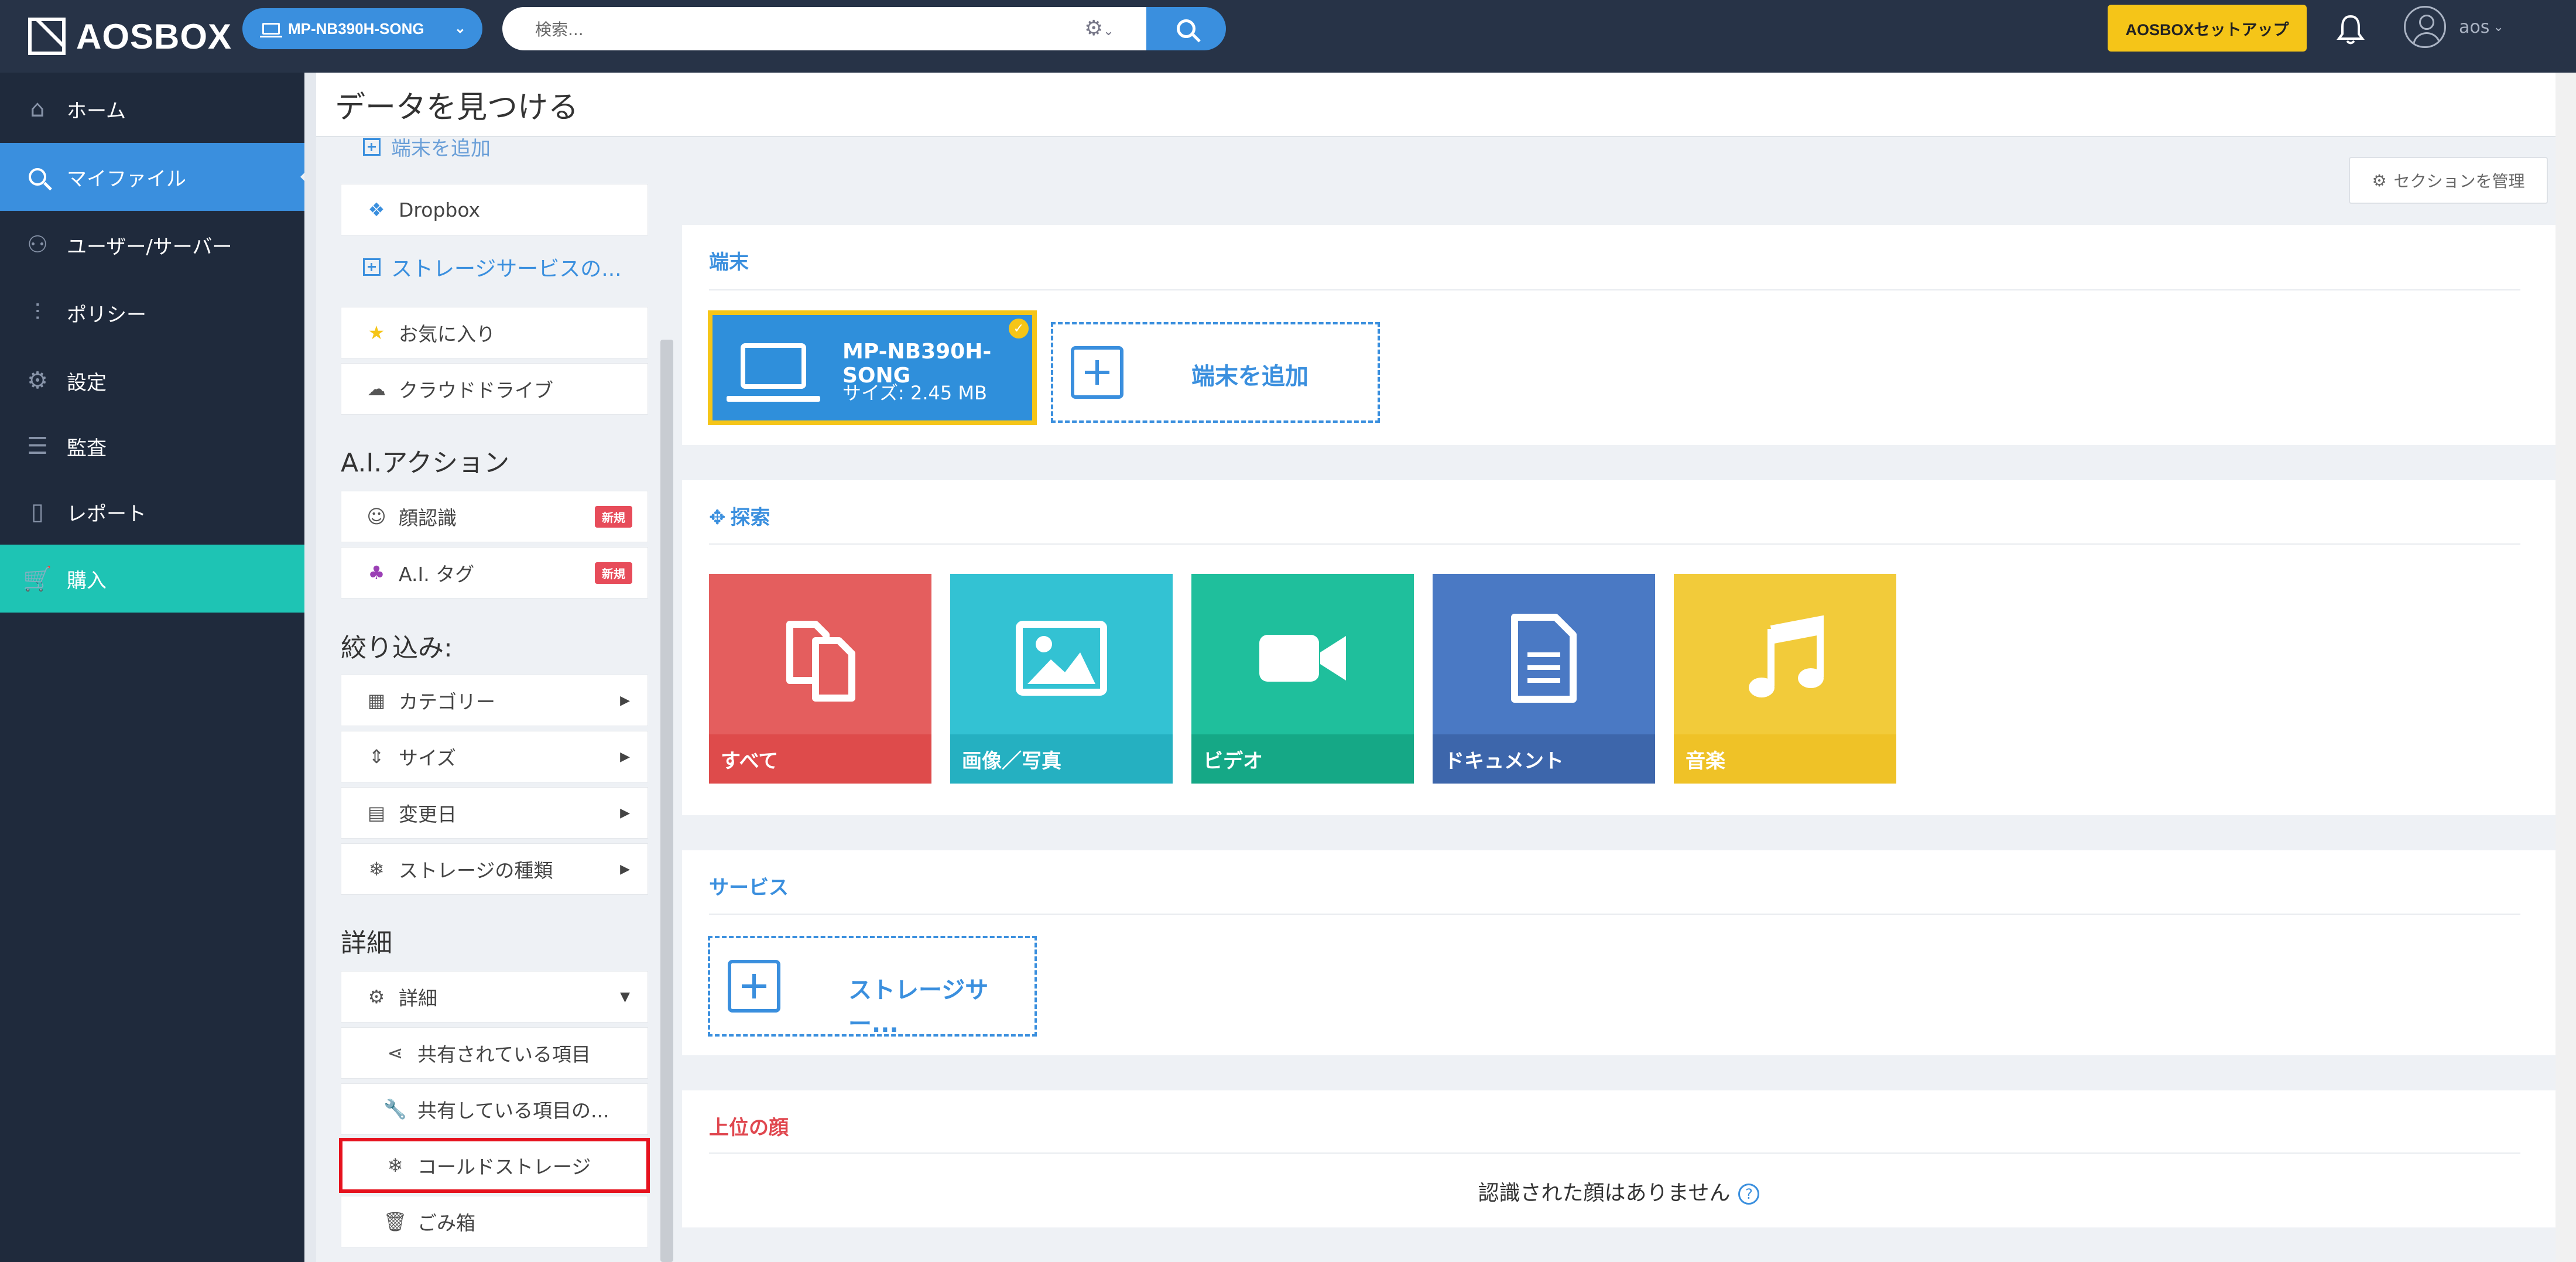  I want to click on device-selector: MP-NB390H-SONG ⌄, so click(362, 29).